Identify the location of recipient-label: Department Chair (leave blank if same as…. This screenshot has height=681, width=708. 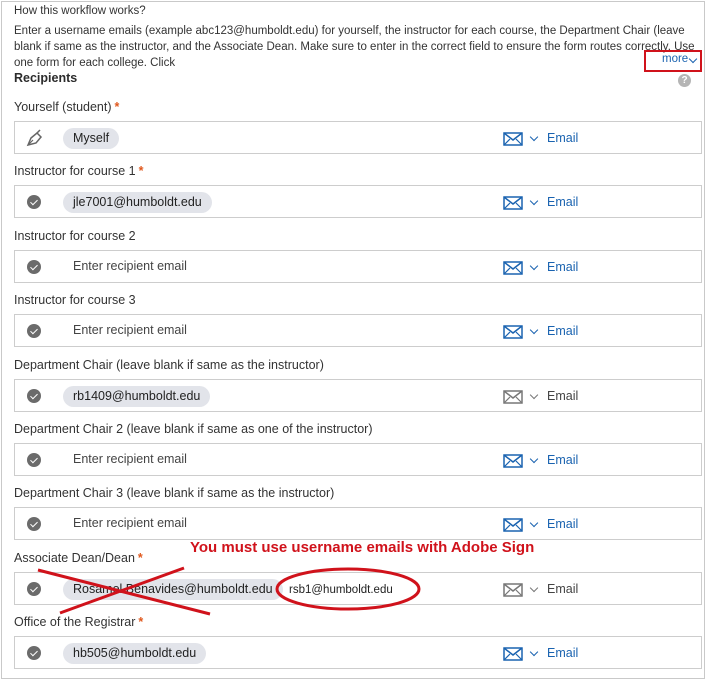
(169, 365).